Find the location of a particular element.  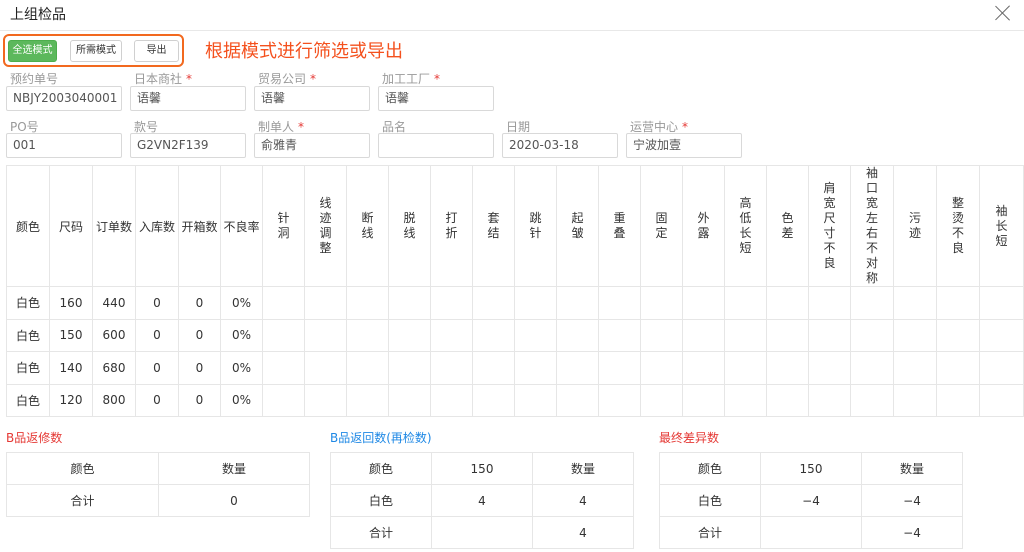

size-cell: 4 is located at coordinates (482, 500).